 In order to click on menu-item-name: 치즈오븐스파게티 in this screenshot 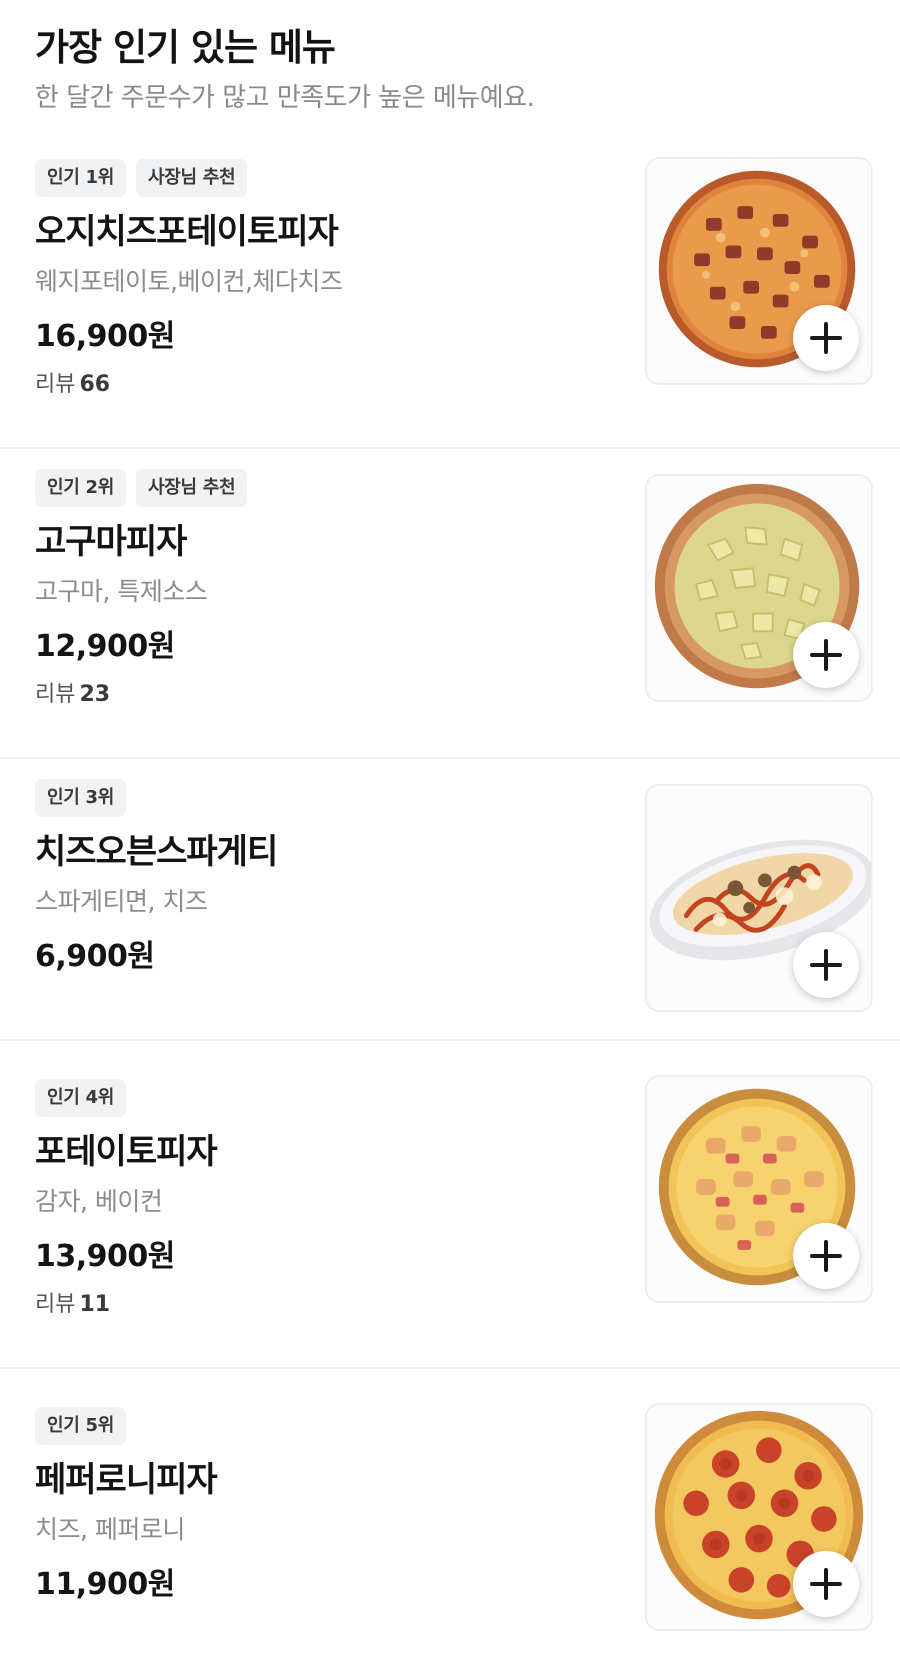, I will do `click(156, 852)`.